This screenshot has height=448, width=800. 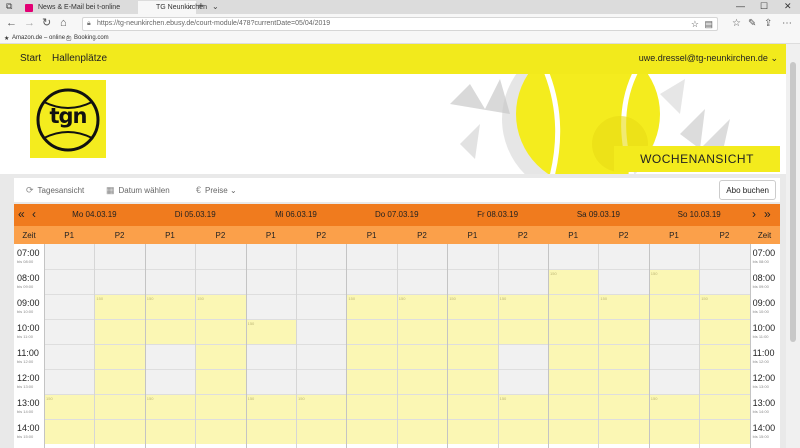 I want to click on minimize-icon: —, so click(x=740, y=6).